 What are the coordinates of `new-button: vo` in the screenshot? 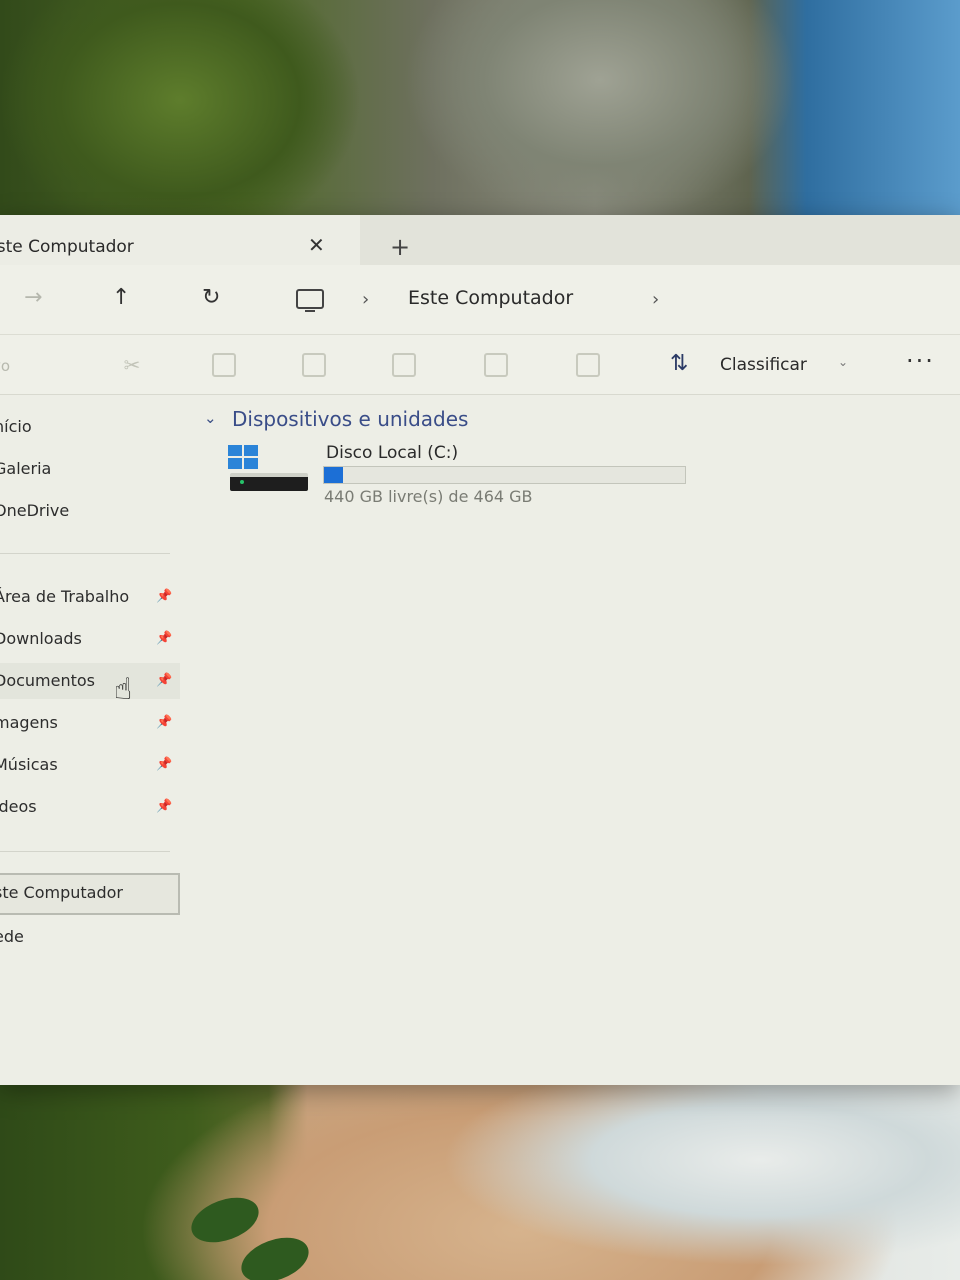 It's located at (5, 366).